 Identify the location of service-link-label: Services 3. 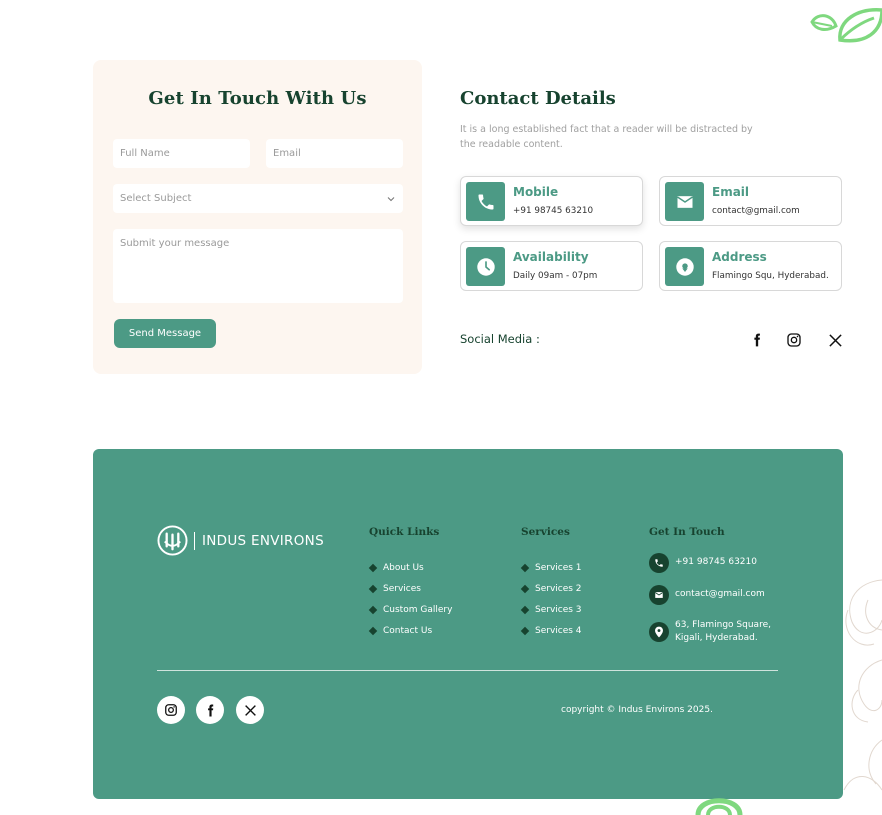
(558, 609).